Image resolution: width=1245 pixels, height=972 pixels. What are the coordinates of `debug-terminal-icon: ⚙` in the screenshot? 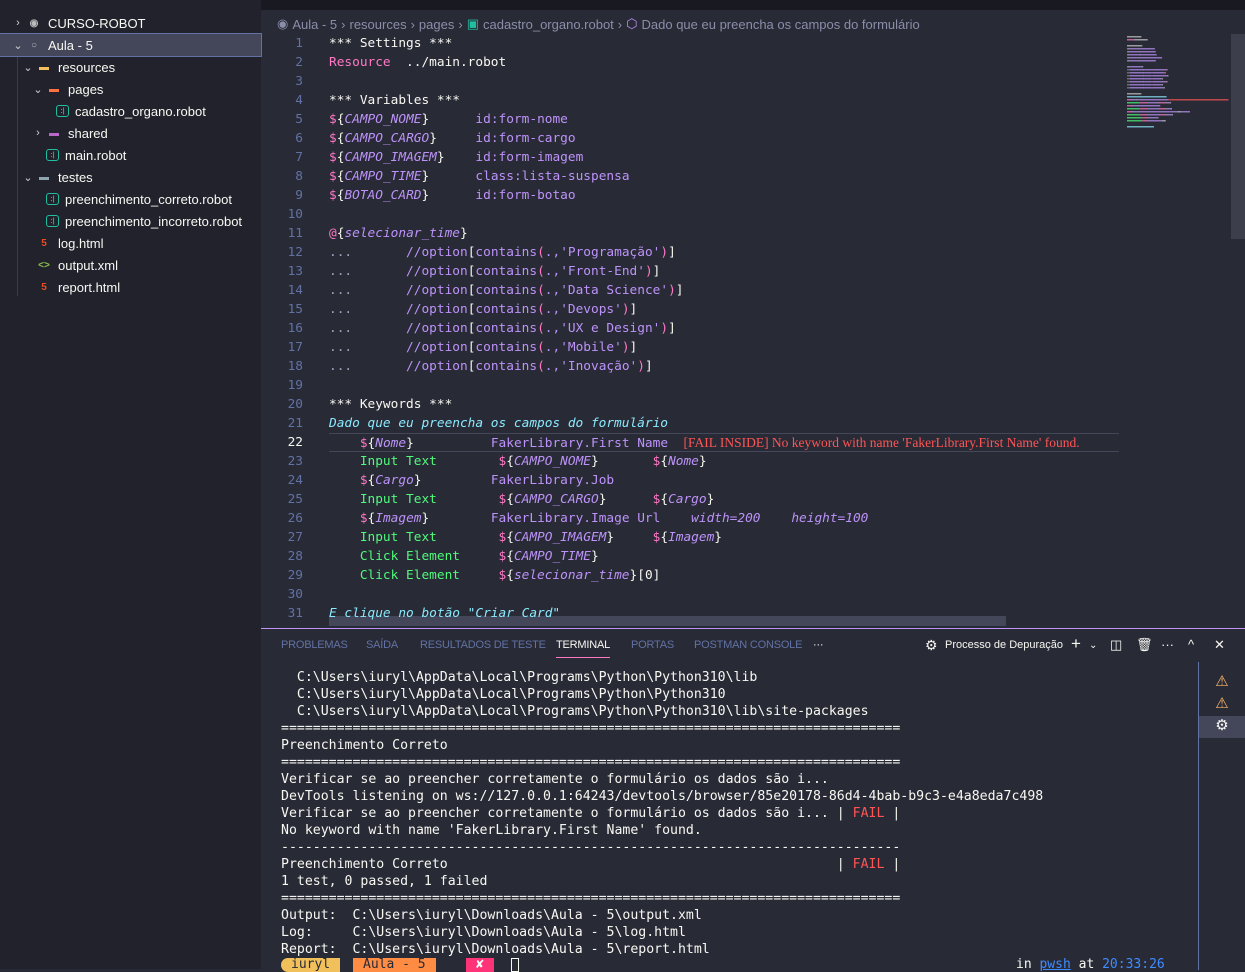 It's located at (1222, 727).